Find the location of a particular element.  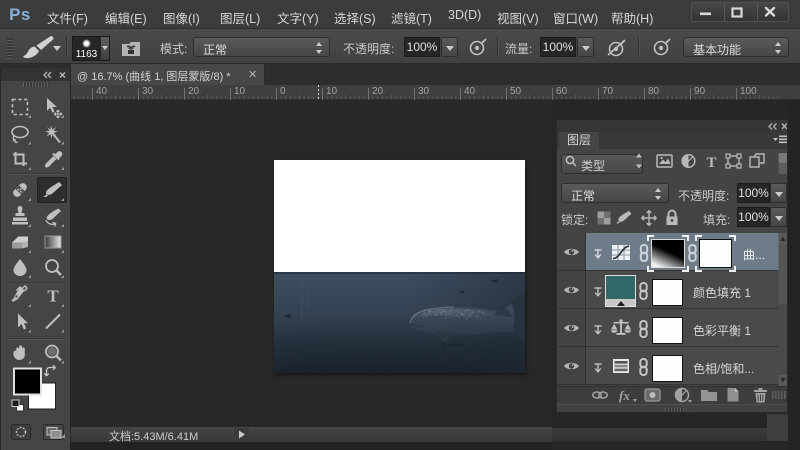

svg-text: 90 is located at coordinates (700, 91).